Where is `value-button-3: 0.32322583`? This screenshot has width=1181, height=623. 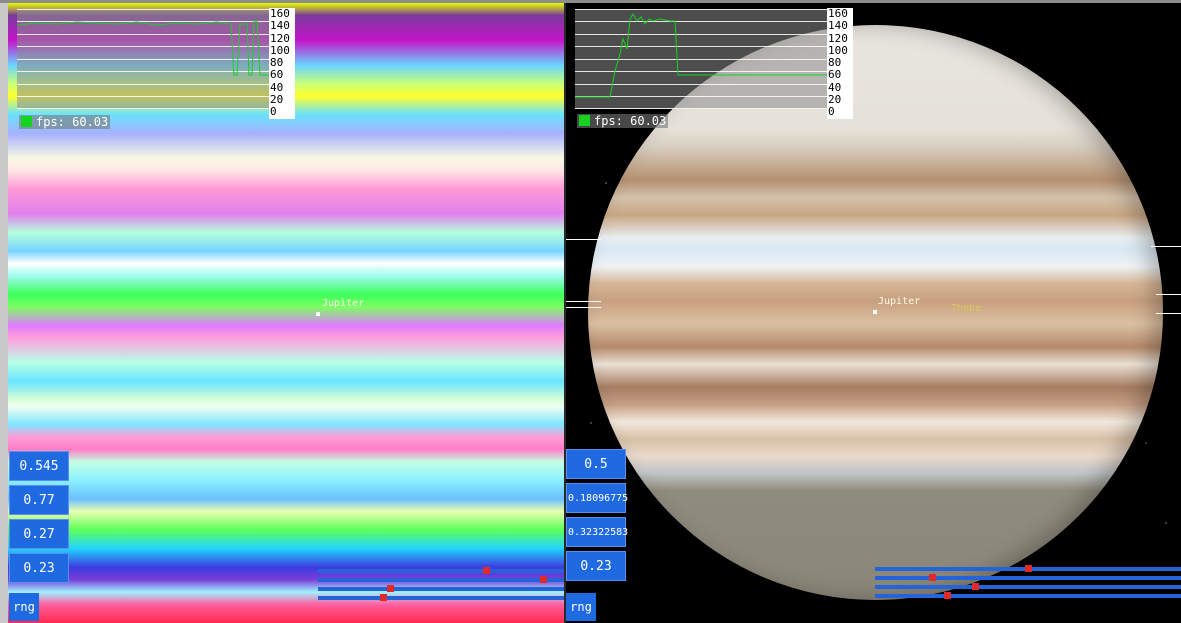 value-button-3: 0.32322583 is located at coordinates (597, 532).